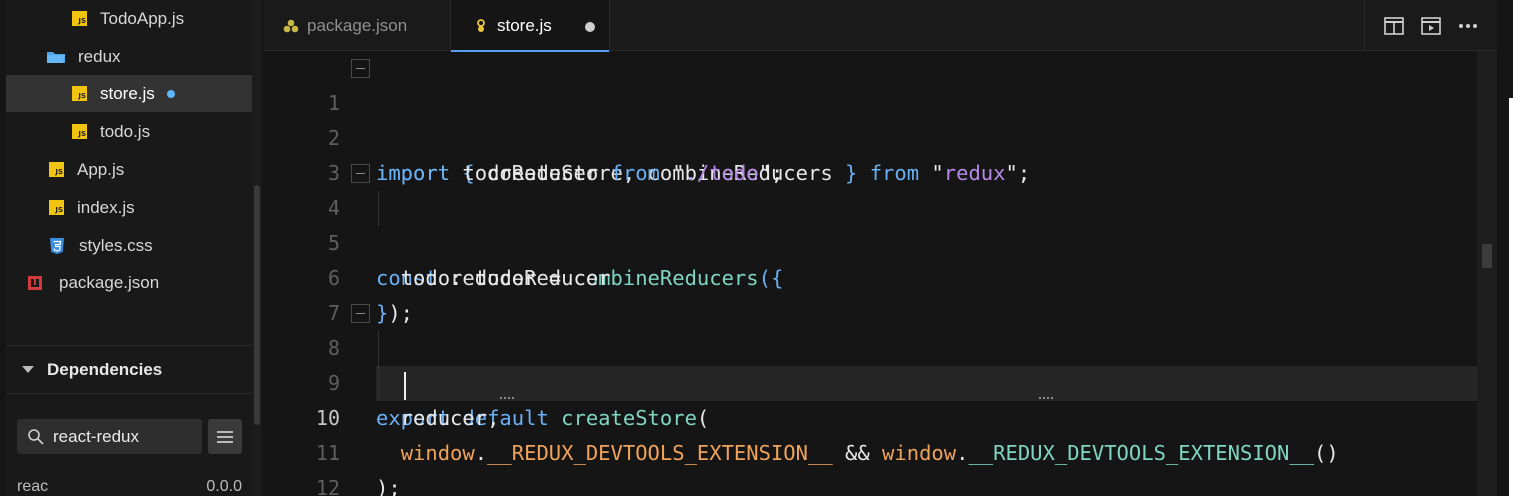 Image resolution: width=1513 pixels, height=496 pixels. I want to click on file-index-js: JS index.js, so click(129, 207).